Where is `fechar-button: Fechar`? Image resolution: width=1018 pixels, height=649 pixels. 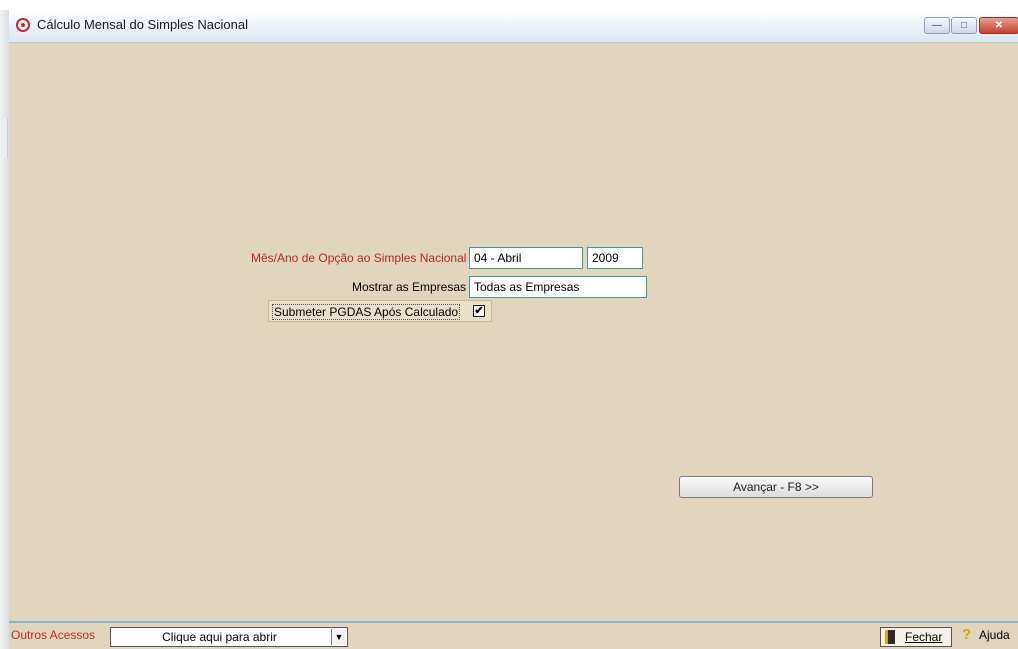
fechar-button: Fechar is located at coordinates (916, 637).